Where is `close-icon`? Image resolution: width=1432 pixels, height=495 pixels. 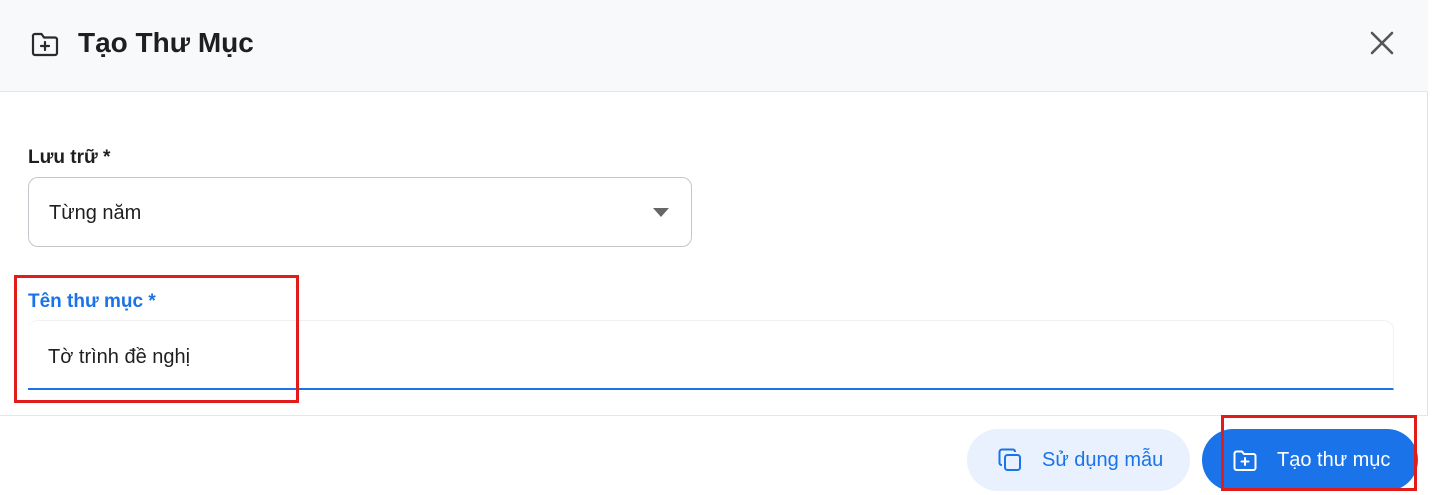
close-icon is located at coordinates (1382, 47).